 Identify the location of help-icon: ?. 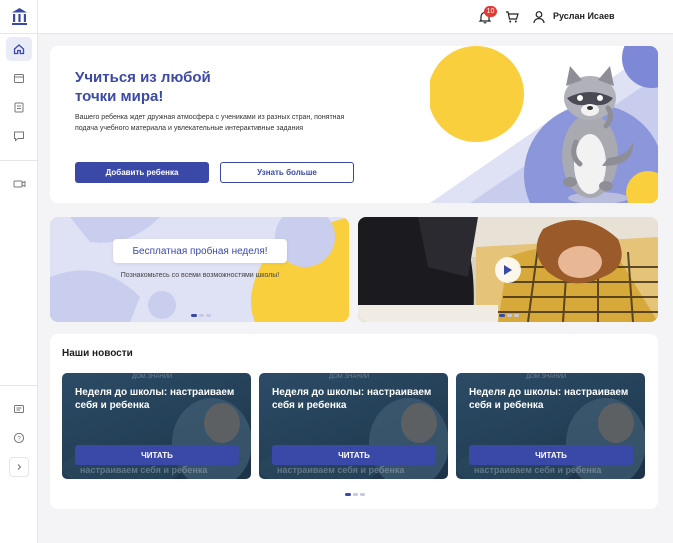
(19, 438).